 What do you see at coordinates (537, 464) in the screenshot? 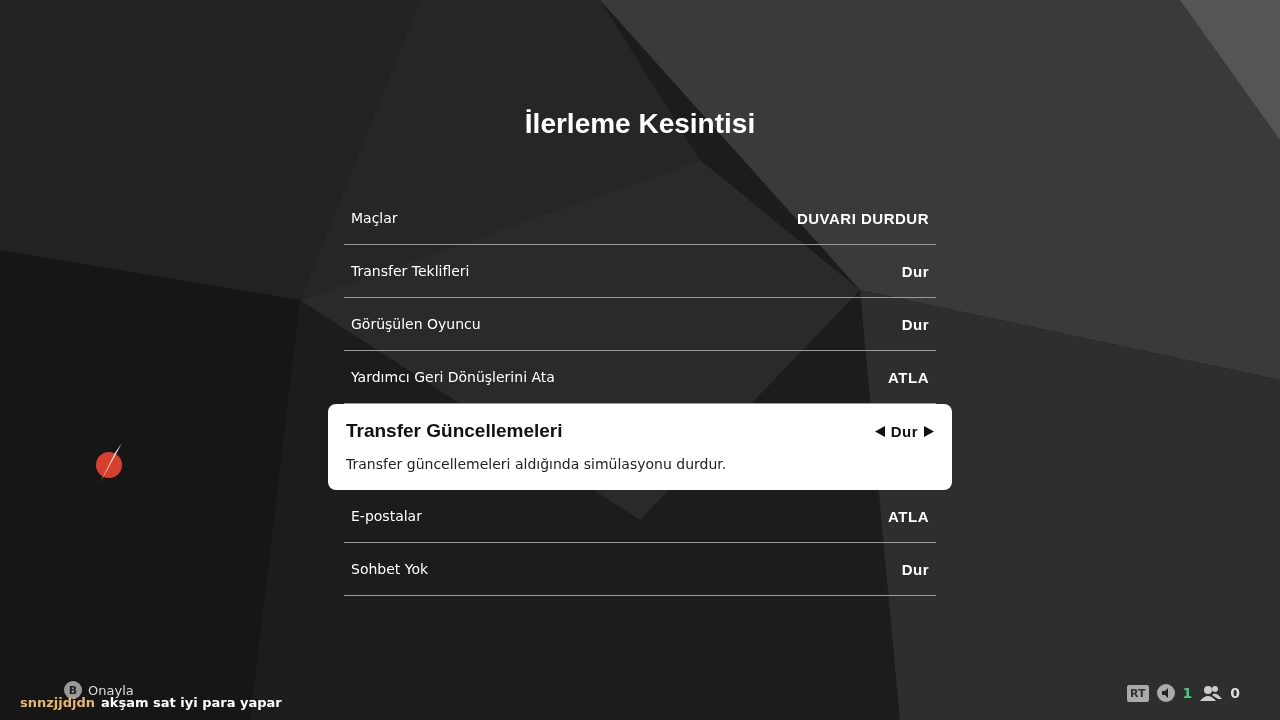
I see `setting-description: Transfer güncellemeleri aldığında simülasyonu durdur.` at bounding box center [537, 464].